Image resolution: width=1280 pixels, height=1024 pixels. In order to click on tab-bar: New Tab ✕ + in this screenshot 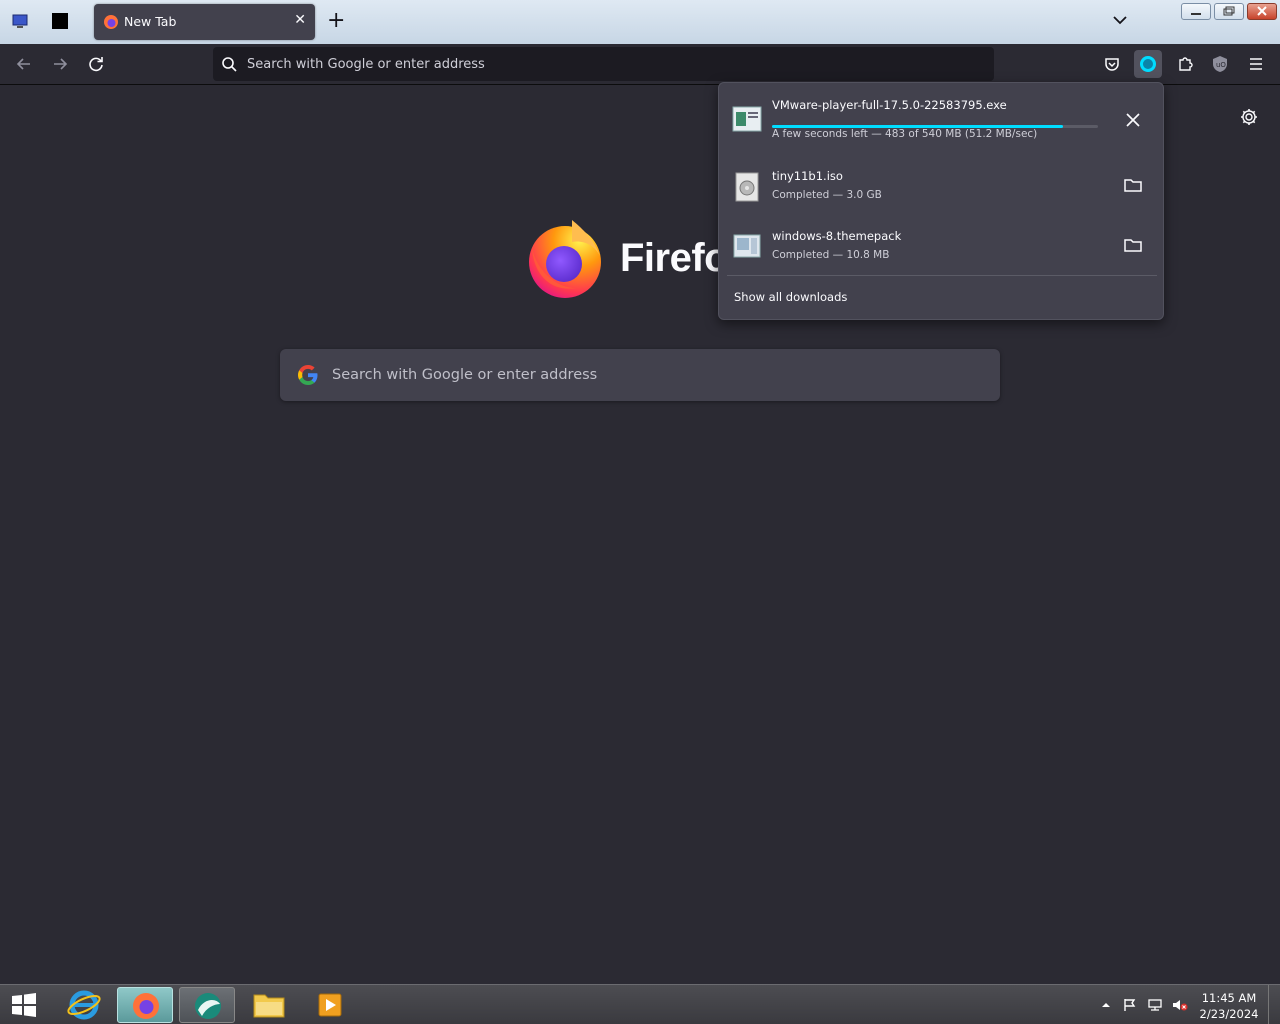, I will do `click(640, 22)`.